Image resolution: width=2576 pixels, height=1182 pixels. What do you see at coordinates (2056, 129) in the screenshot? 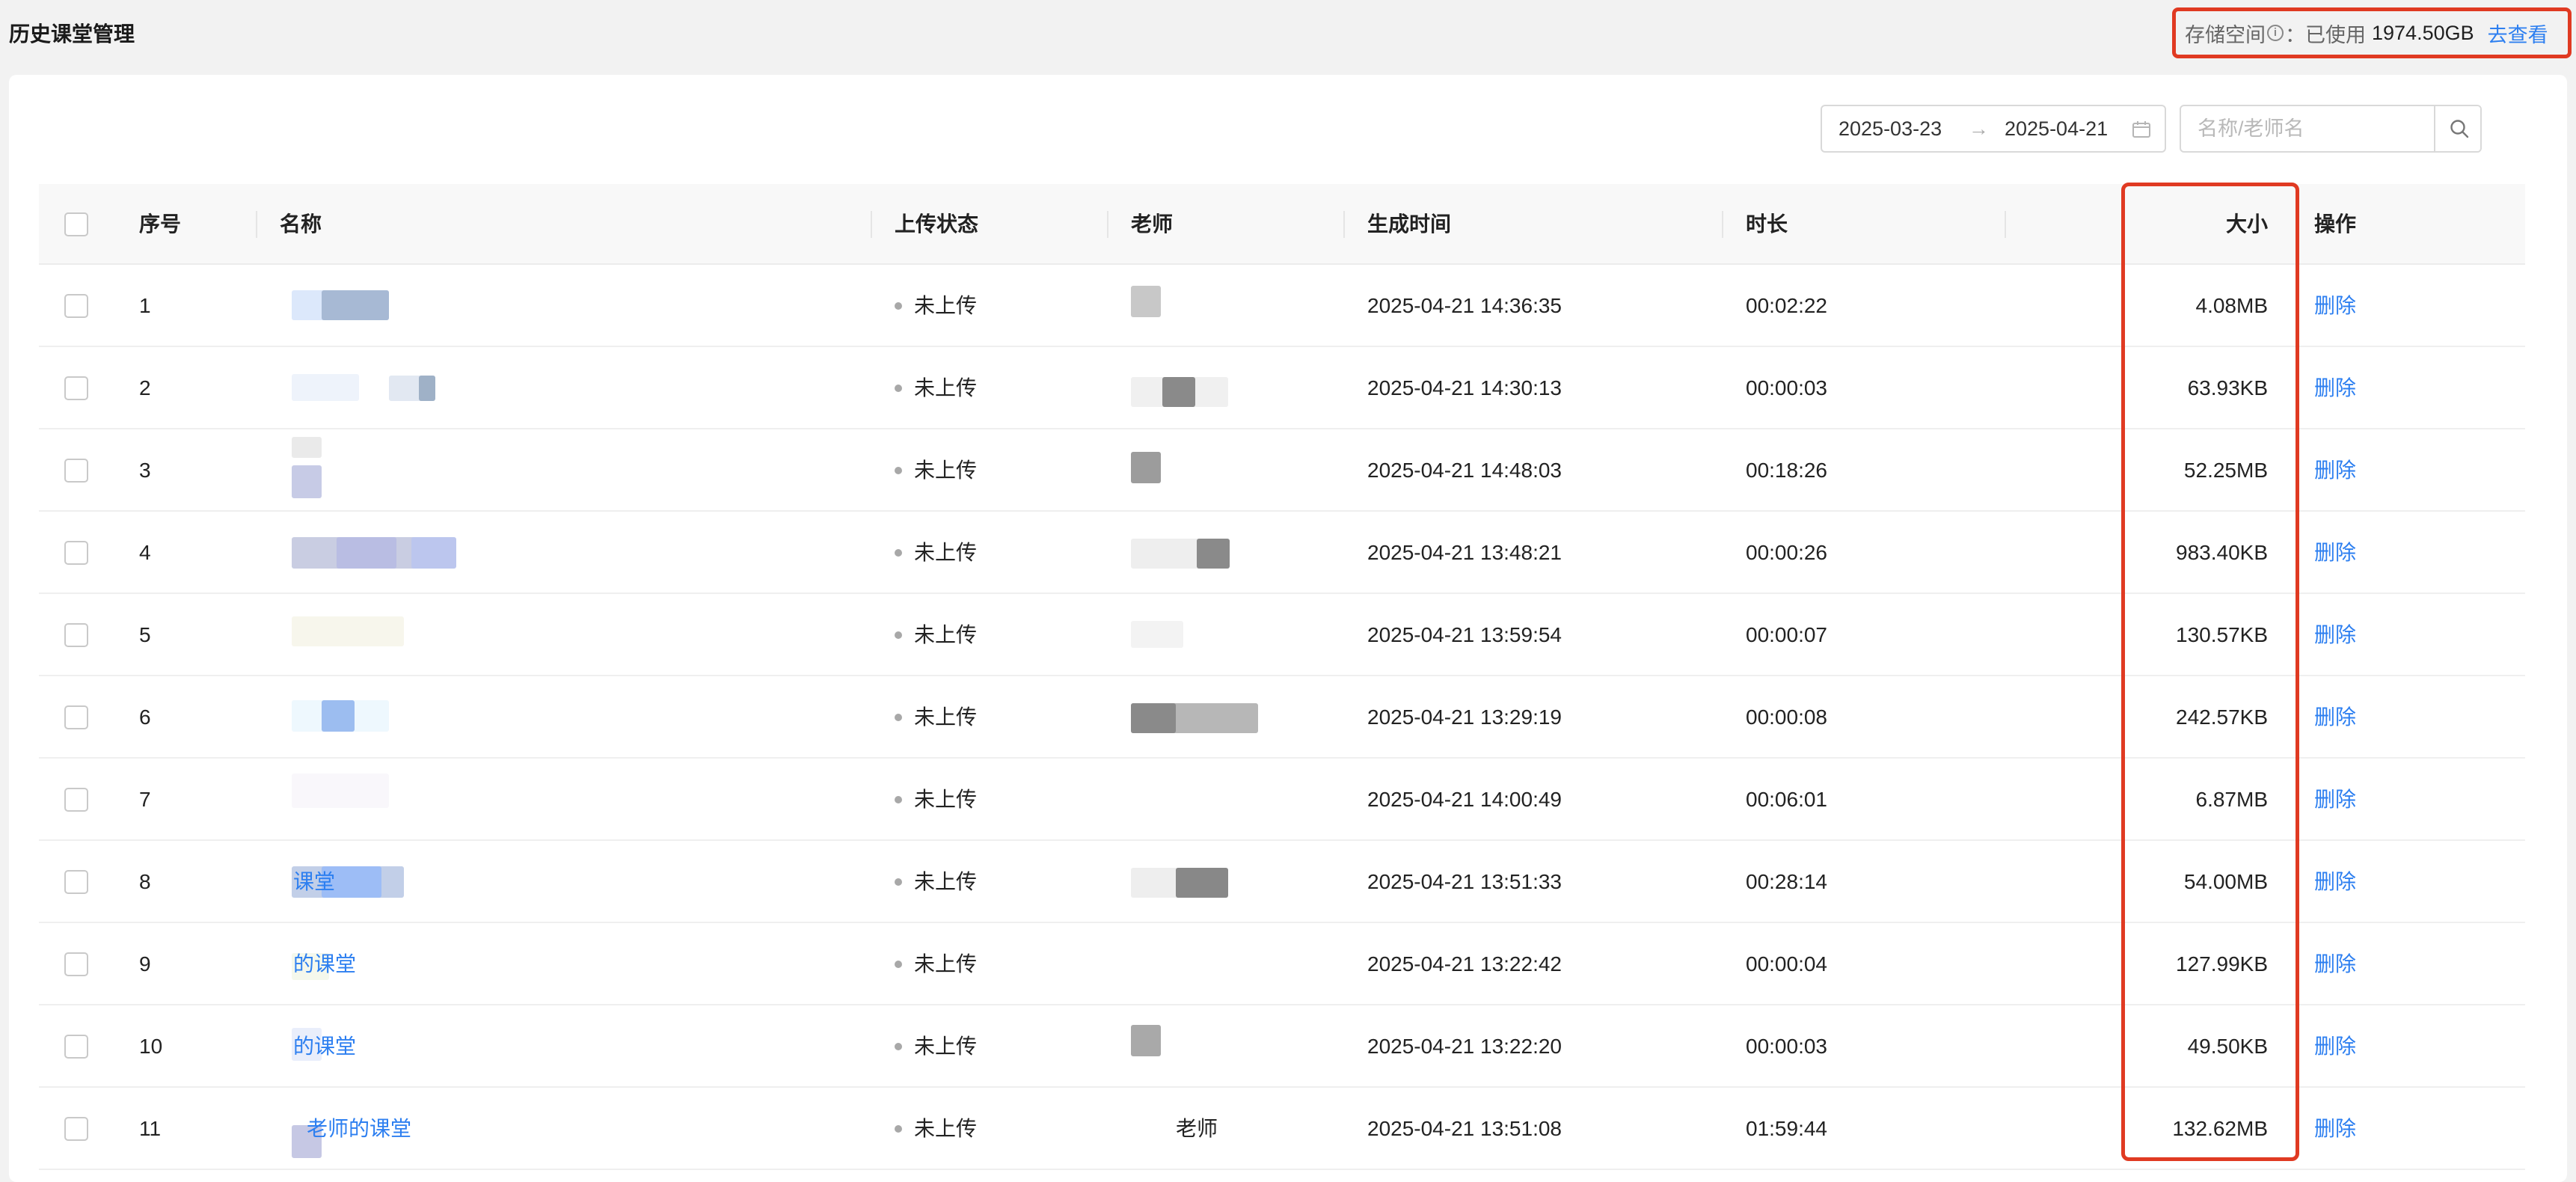
I see `date-end: 2025-04-21` at bounding box center [2056, 129].